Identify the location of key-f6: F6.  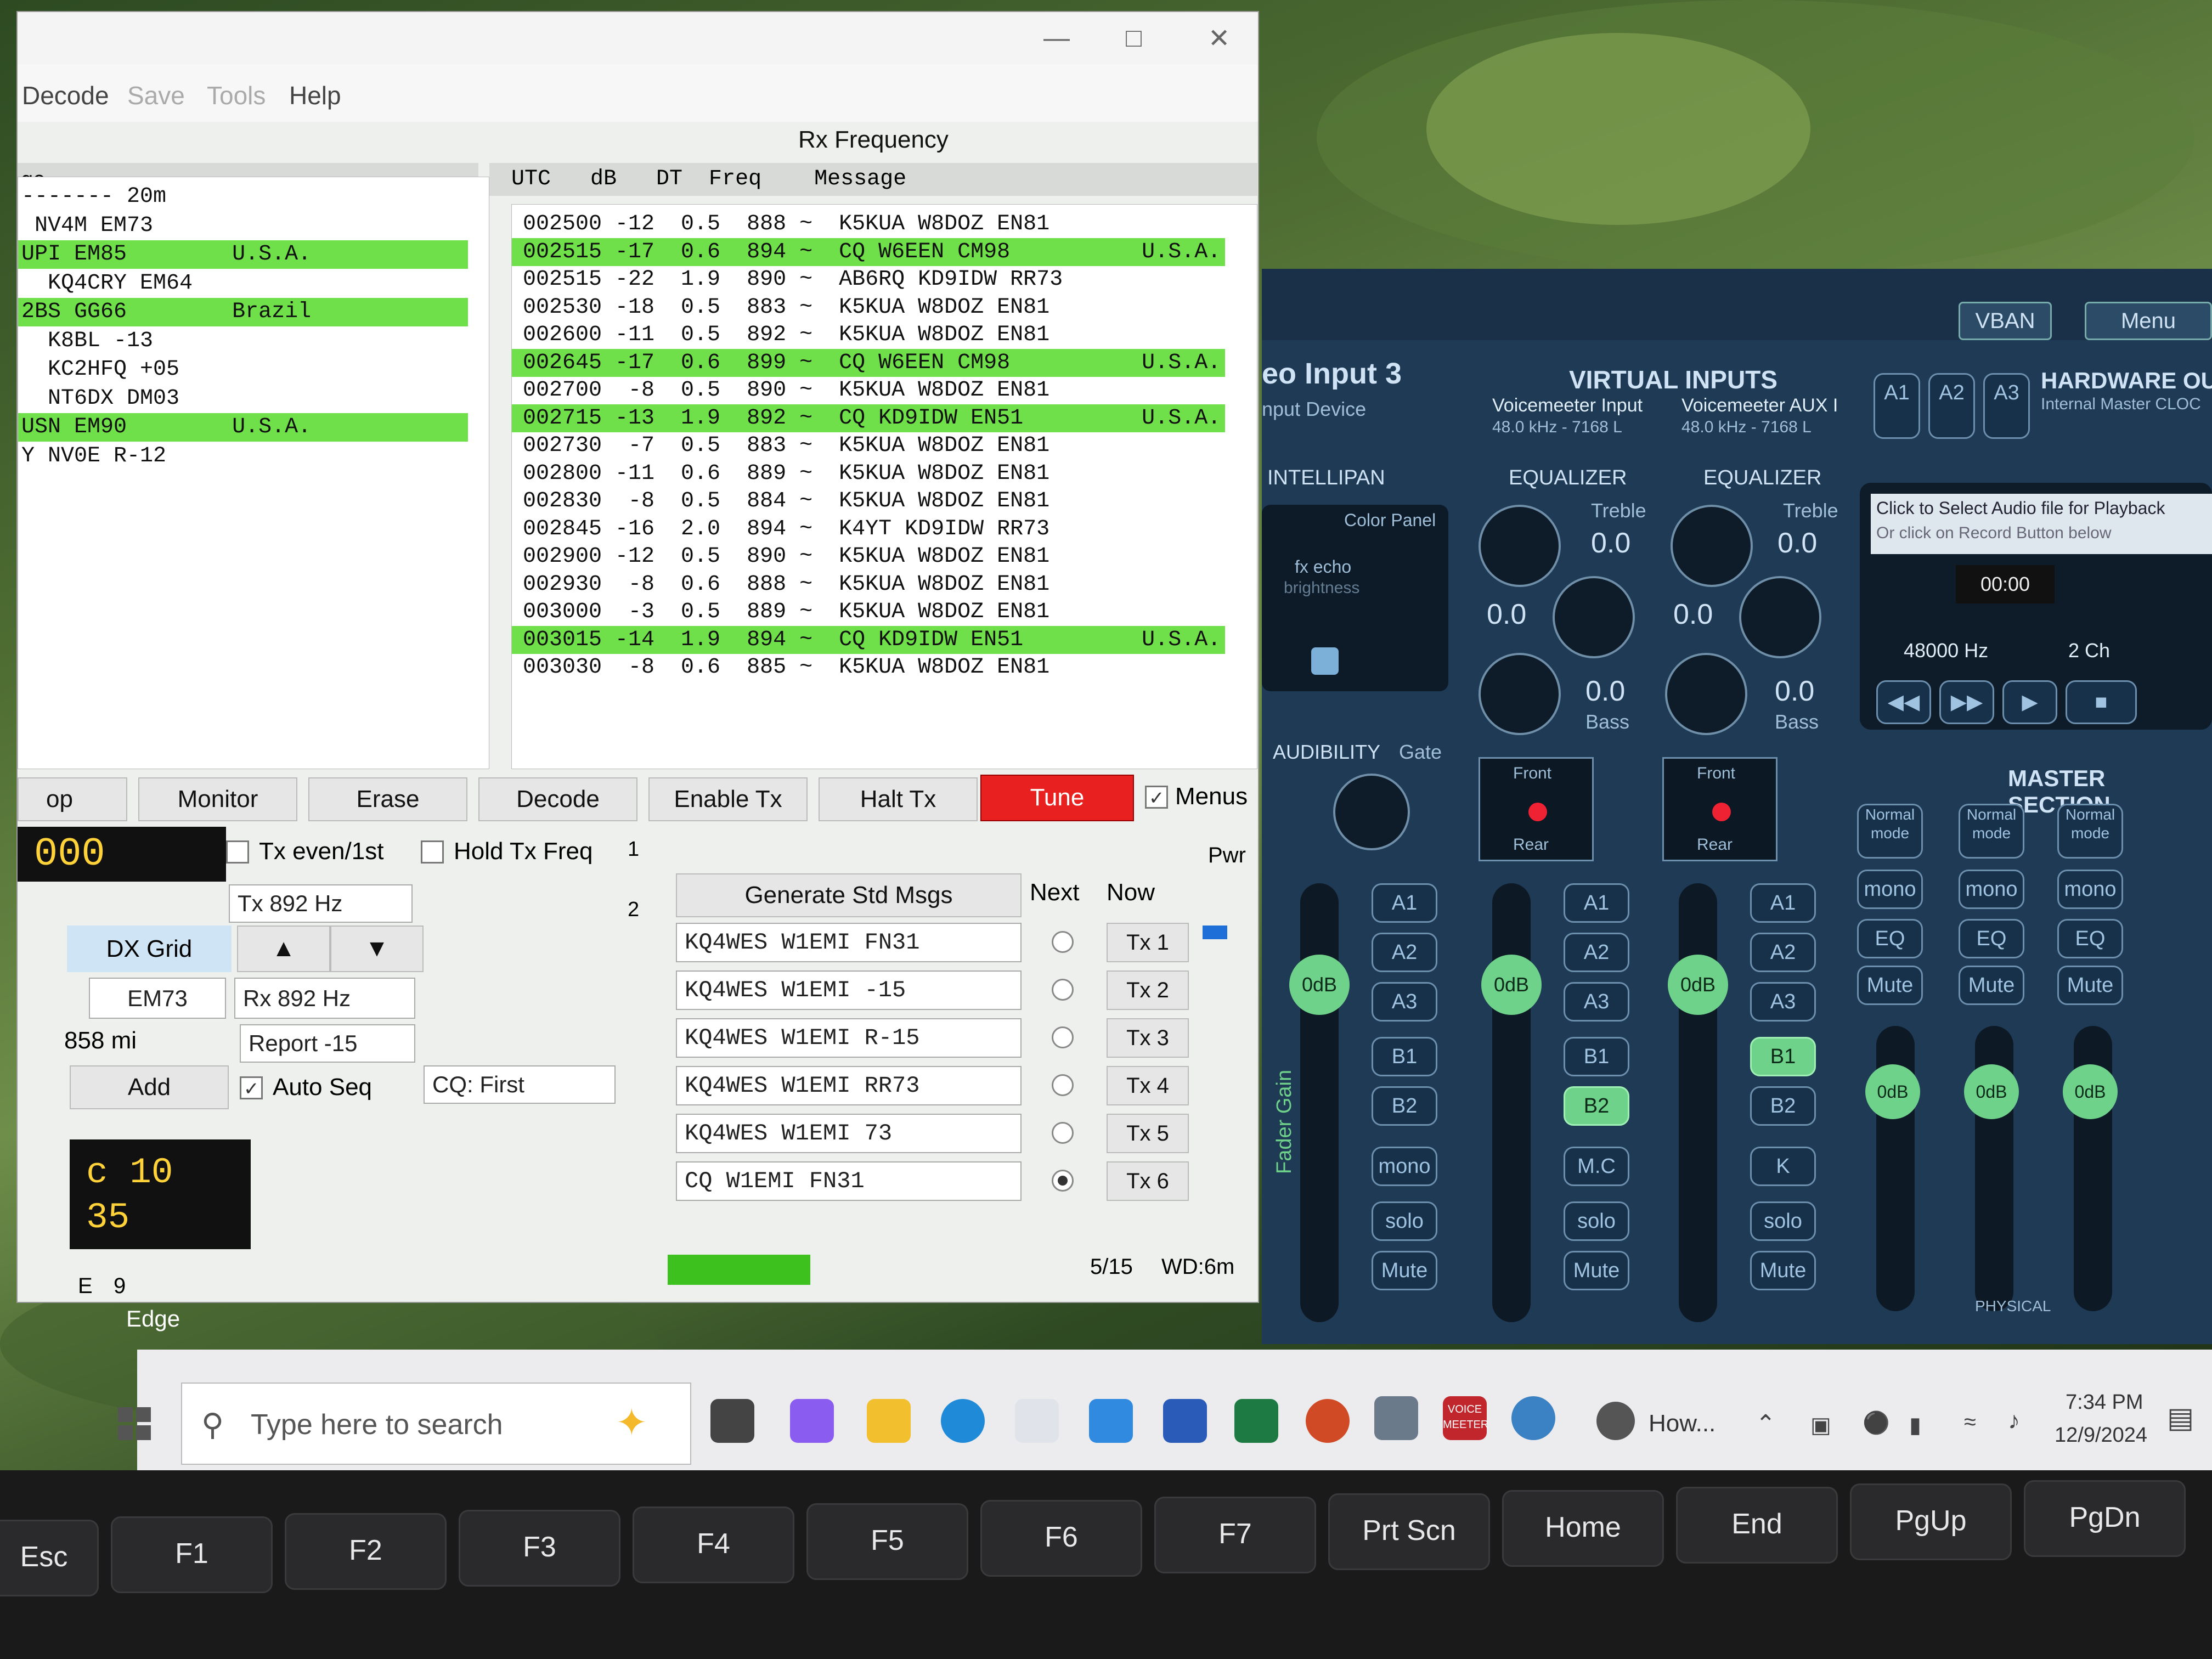
(1061, 1538).